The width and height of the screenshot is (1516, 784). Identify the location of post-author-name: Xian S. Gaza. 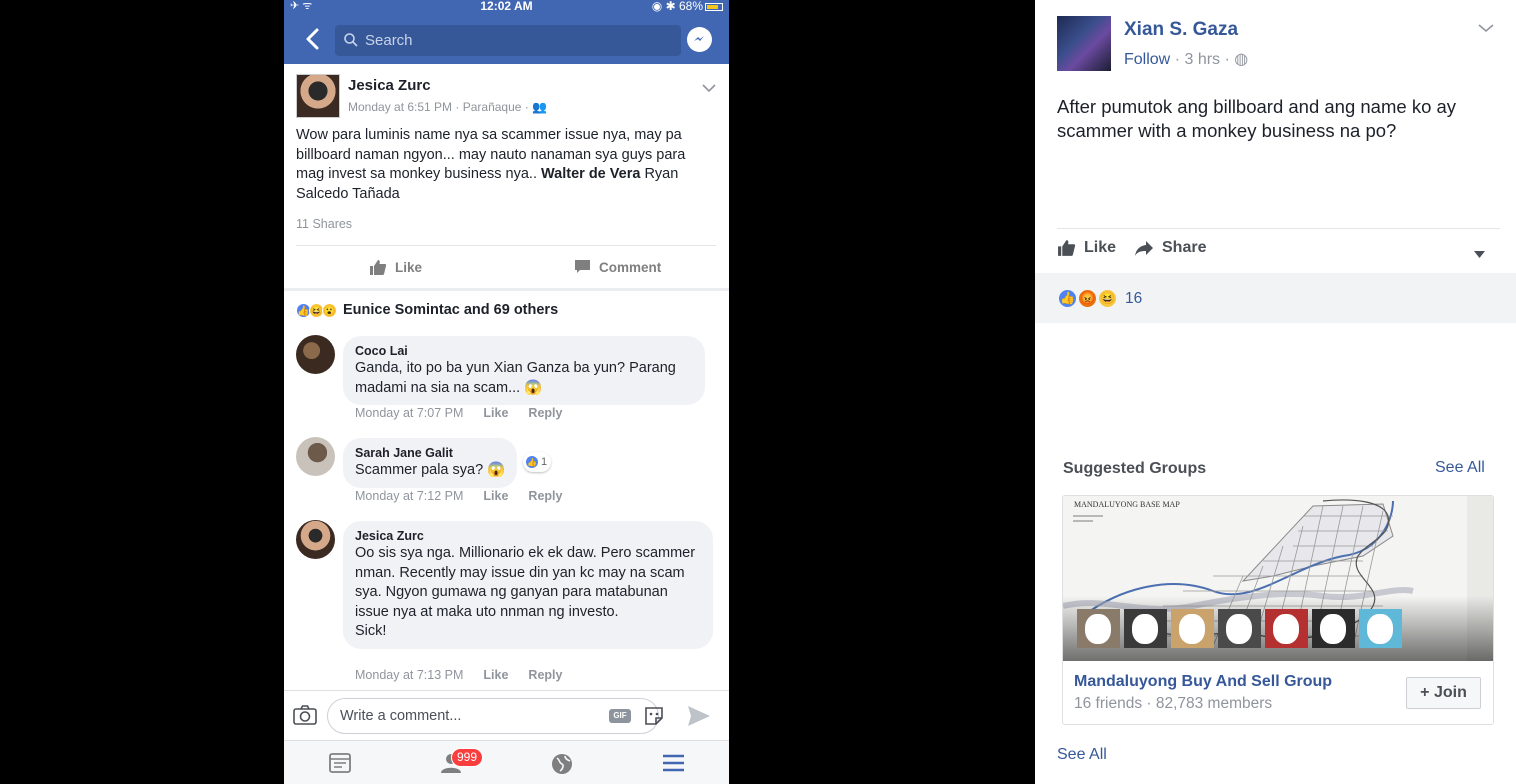
(1181, 30).